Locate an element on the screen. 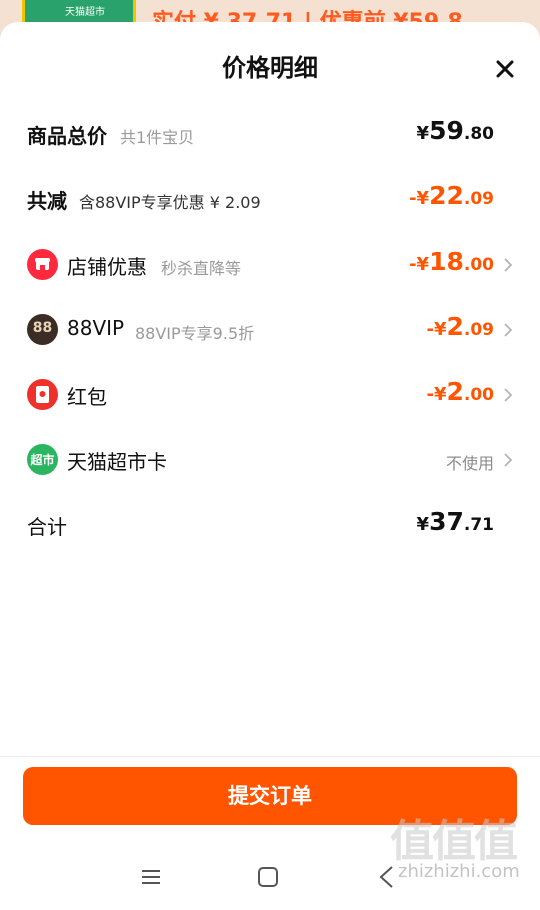  goods-total-label: 商品总价 is located at coordinates (67, 136).